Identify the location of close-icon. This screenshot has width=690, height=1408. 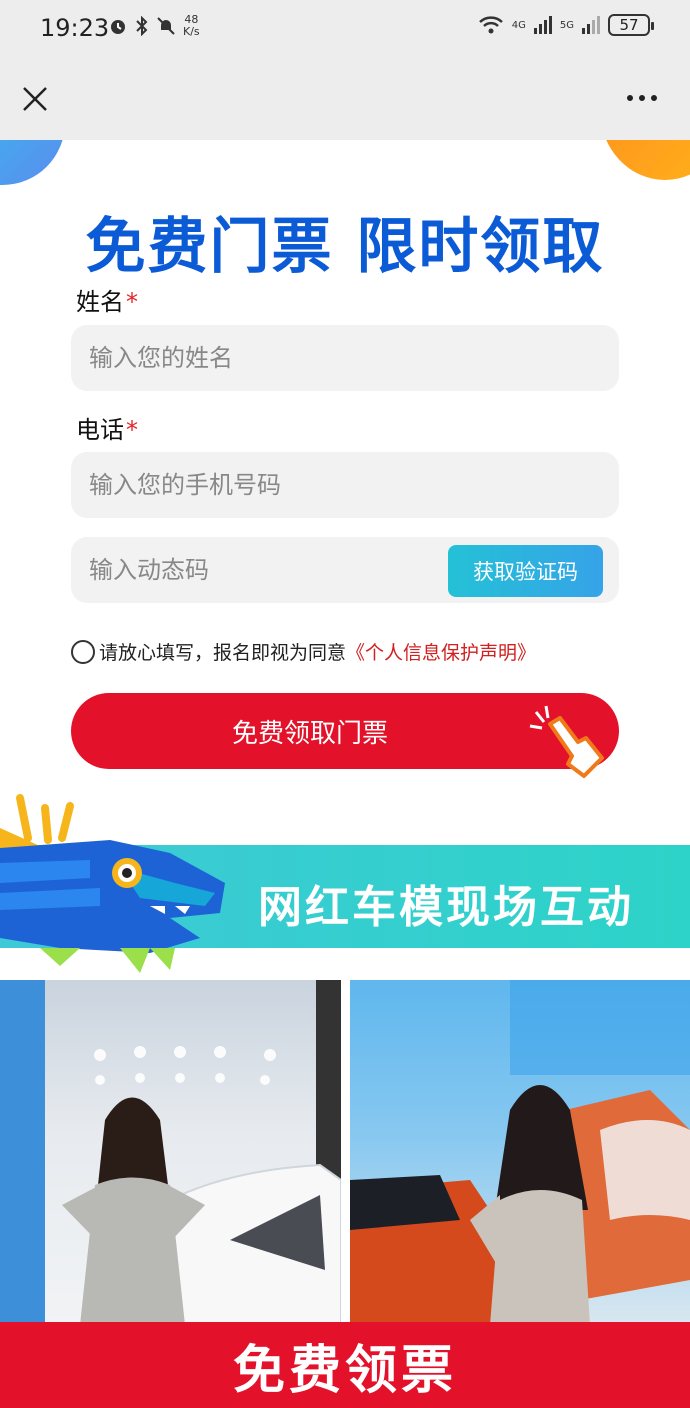
(35, 99).